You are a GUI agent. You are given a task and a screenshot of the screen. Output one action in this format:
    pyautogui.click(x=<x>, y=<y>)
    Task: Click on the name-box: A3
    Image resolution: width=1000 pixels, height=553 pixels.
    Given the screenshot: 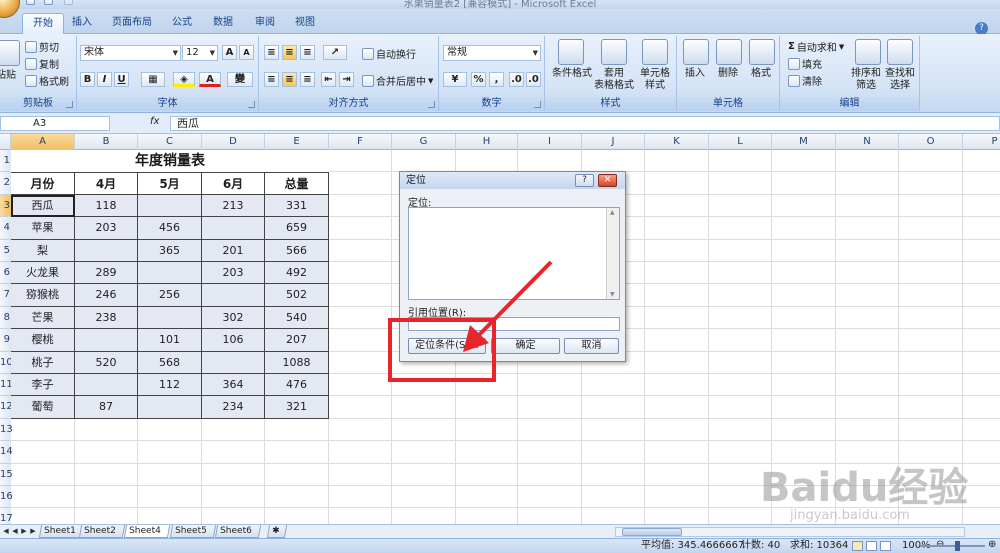 What is the action you would take?
    pyautogui.click(x=55, y=123)
    